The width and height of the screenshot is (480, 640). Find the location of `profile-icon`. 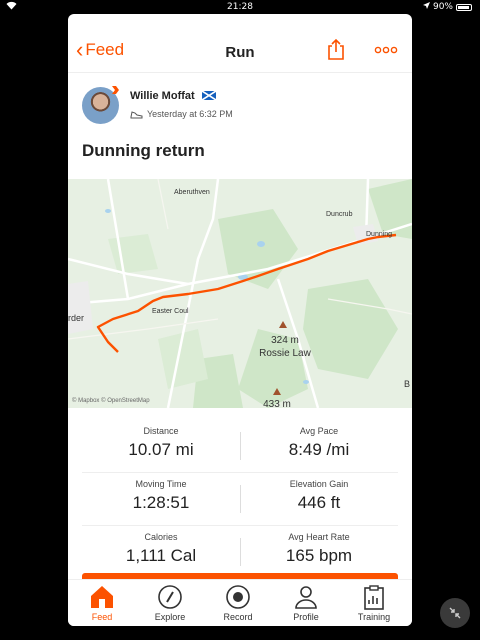

profile-icon is located at coordinates (306, 597).